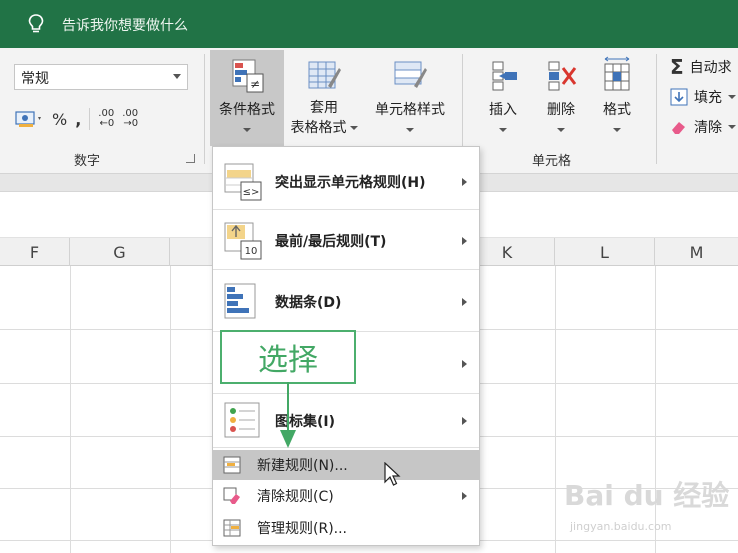 The width and height of the screenshot is (738, 553). What do you see at coordinates (621, 526) in the screenshot?
I see `watermark-url: jingyan.baidu.com` at bounding box center [621, 526].